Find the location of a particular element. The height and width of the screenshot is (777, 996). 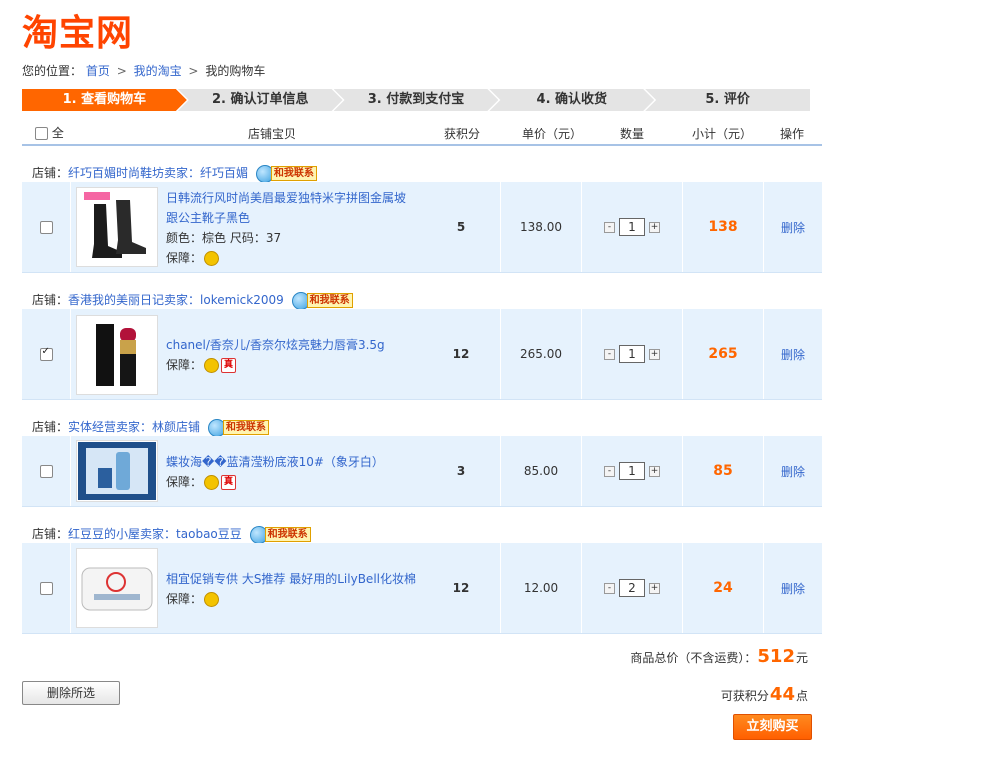

shop-header: 店铺：香港我的美丽日记卖家：lokemick2009 和我联系 is located at coordinates (422, 299).